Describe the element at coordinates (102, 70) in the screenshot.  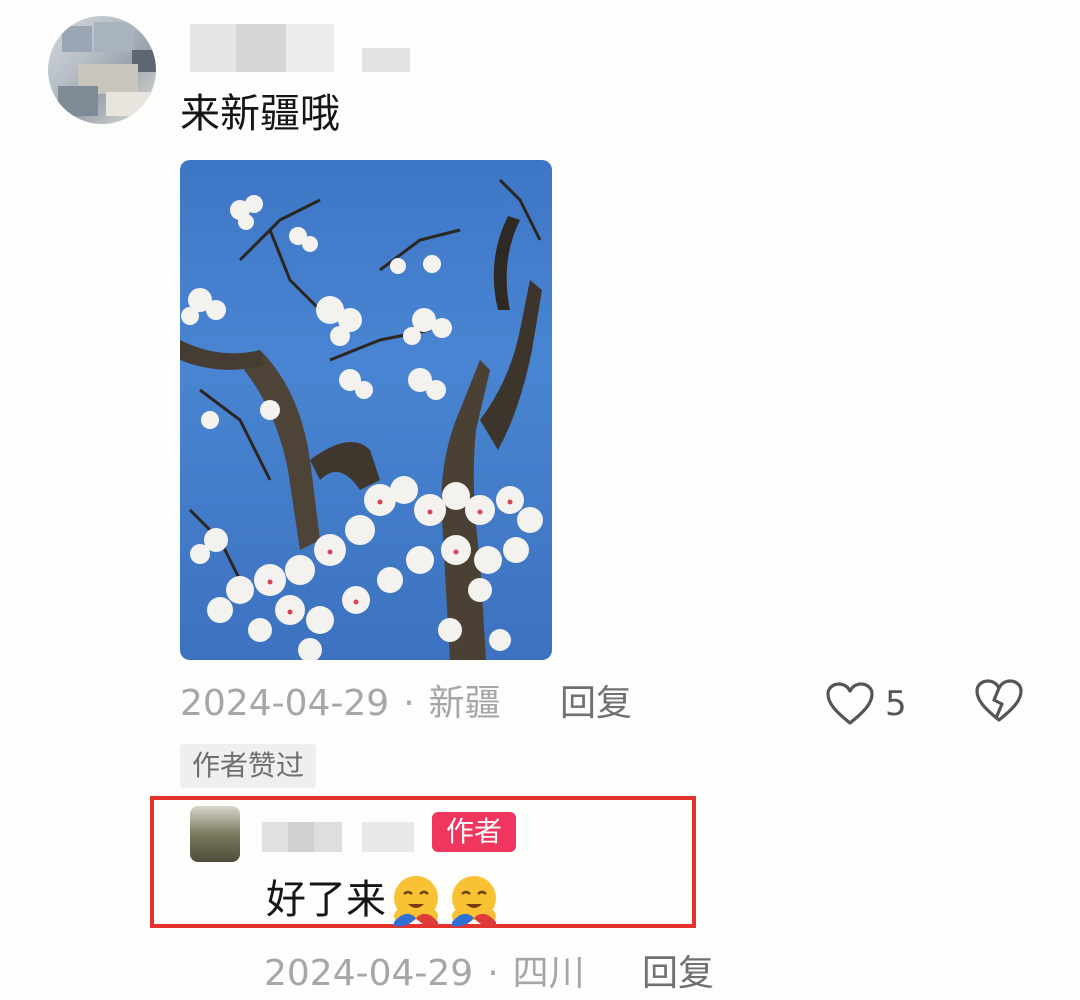
I see `commenter-avatar` at that location.